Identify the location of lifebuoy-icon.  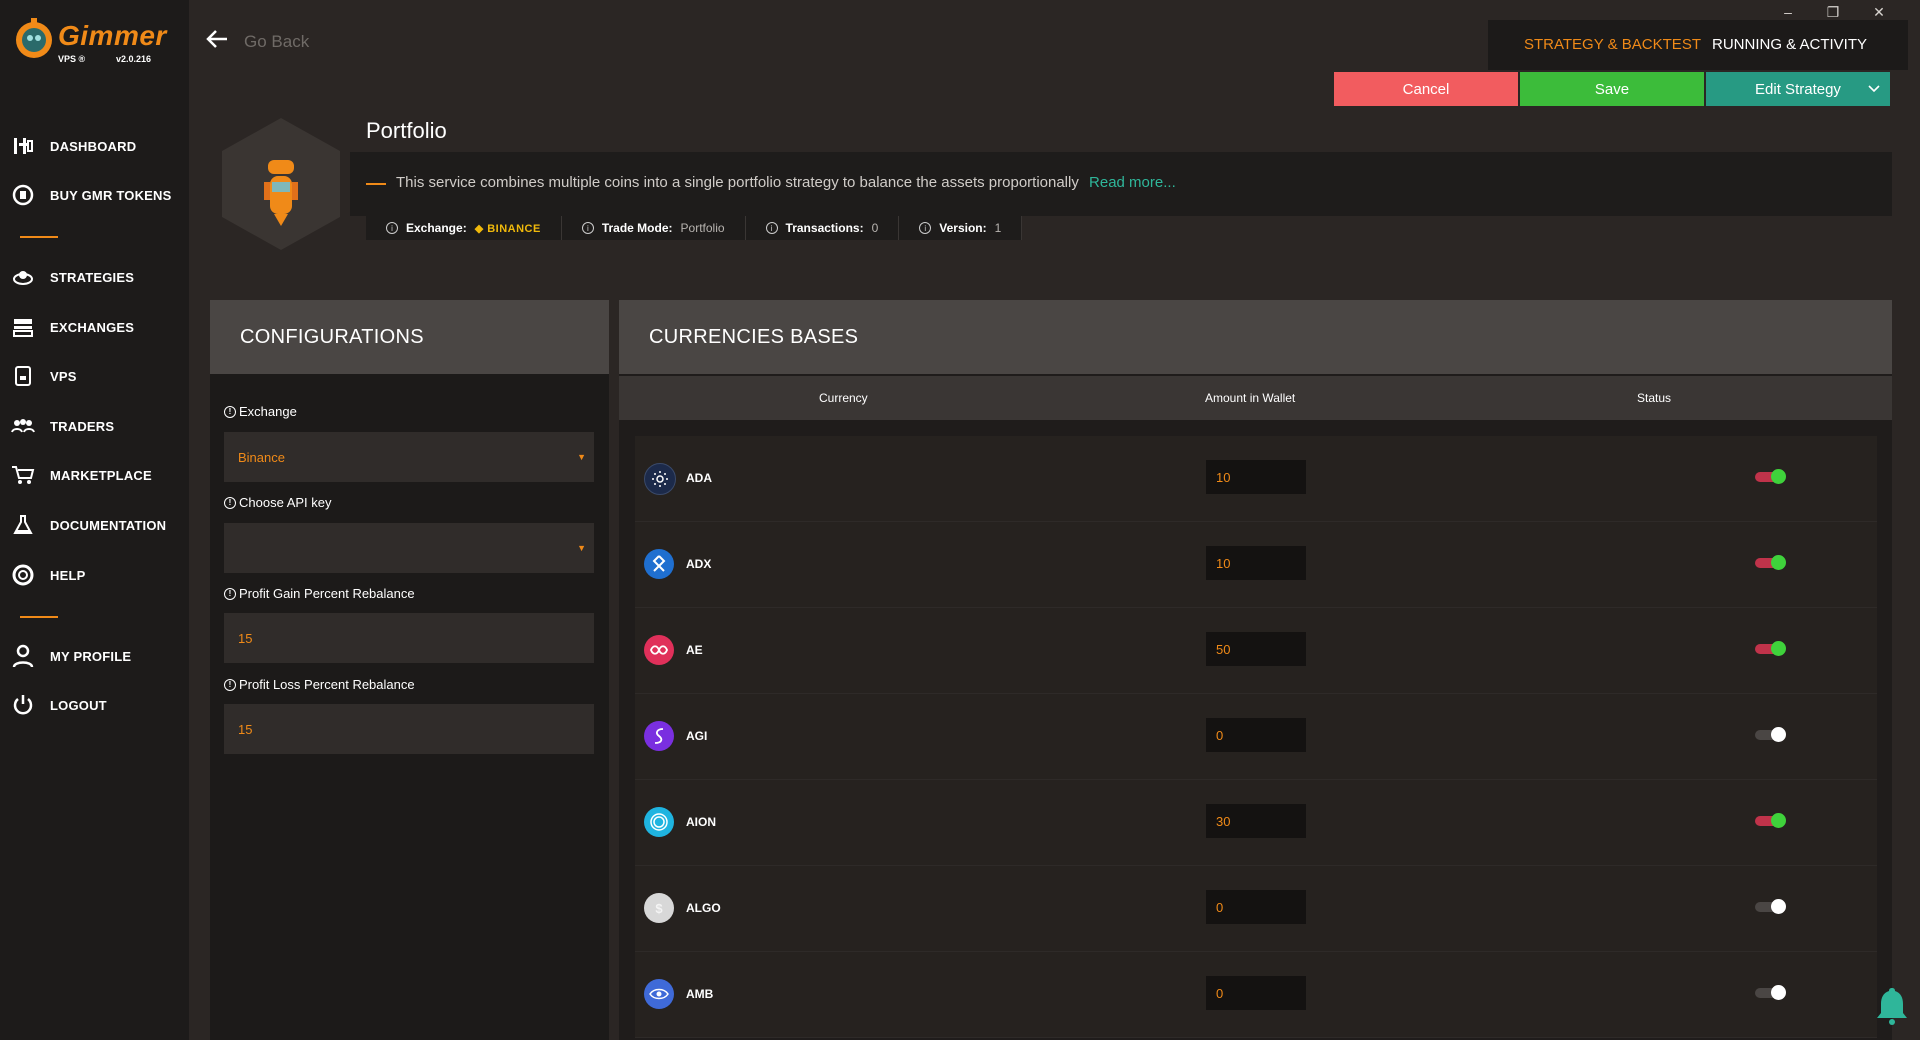
(23, 575).